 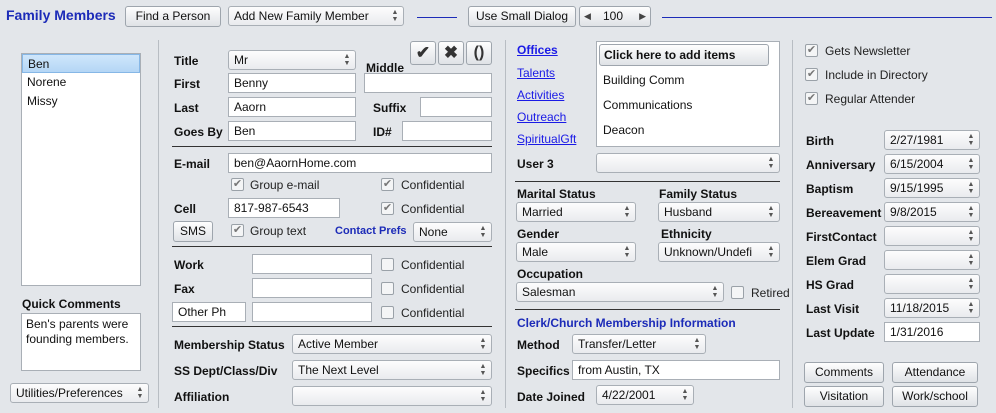 I want to click on directory-checkbox: ✔, so click(x=811, y=74).